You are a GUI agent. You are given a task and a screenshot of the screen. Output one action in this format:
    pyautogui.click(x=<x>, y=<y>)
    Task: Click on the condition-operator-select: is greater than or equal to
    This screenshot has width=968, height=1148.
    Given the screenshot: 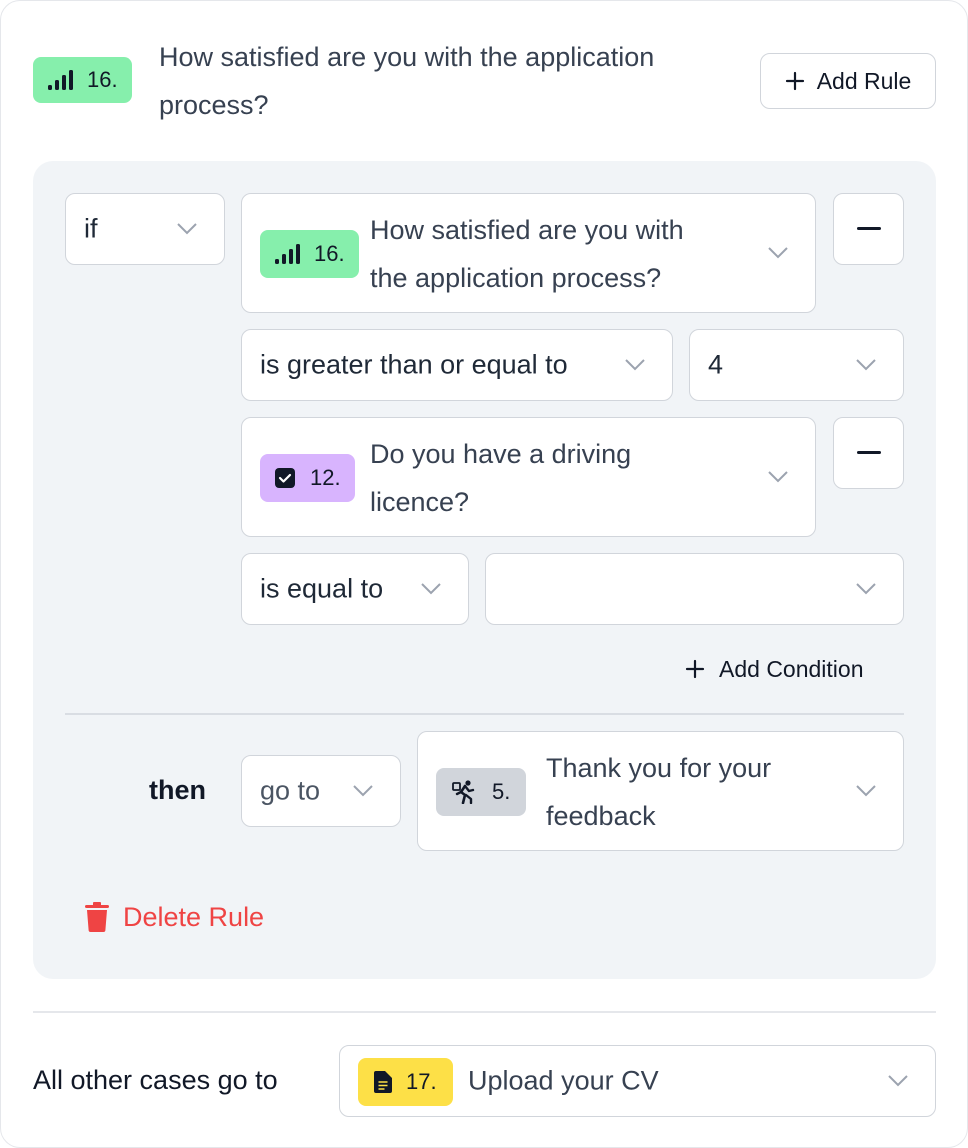 What is the action you would take?
    pyautogui.click(x=457, y=365)
    